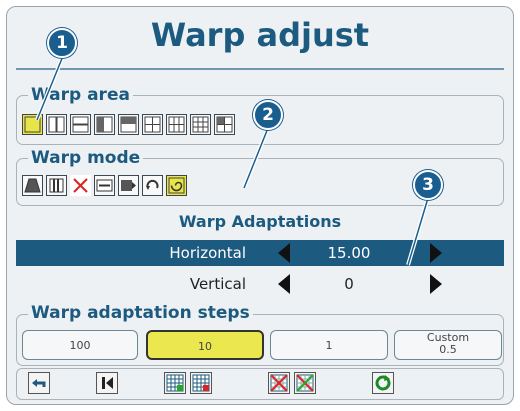 The image size is (520, 411). I want to click on callout-1: 1, so click(62, 43).